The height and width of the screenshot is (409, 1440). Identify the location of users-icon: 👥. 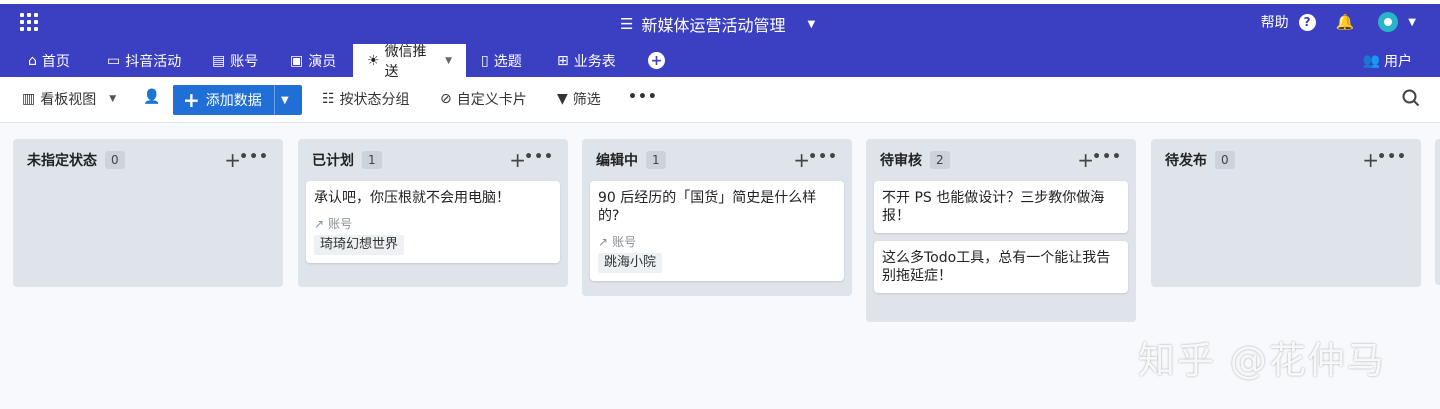
(1371, 60).